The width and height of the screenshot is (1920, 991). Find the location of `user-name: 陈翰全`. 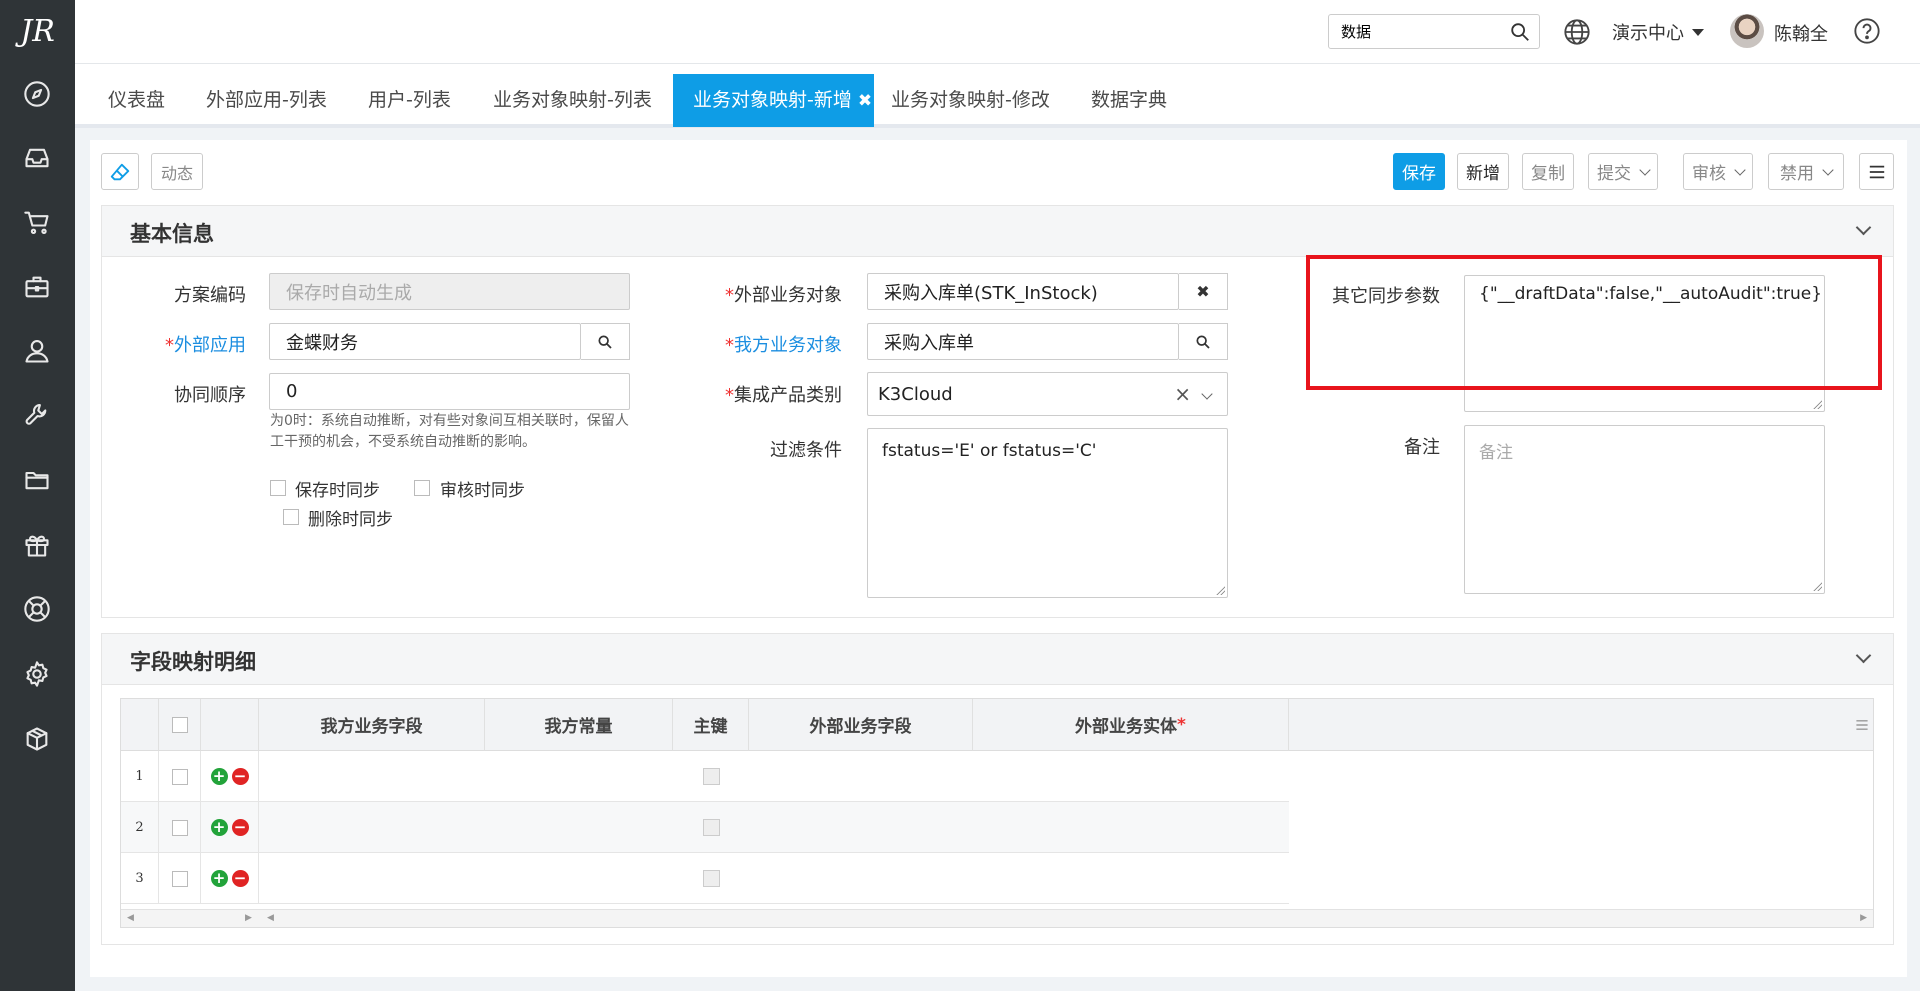

user-name: 陈翰全 is located at coordinates (1801, 33).